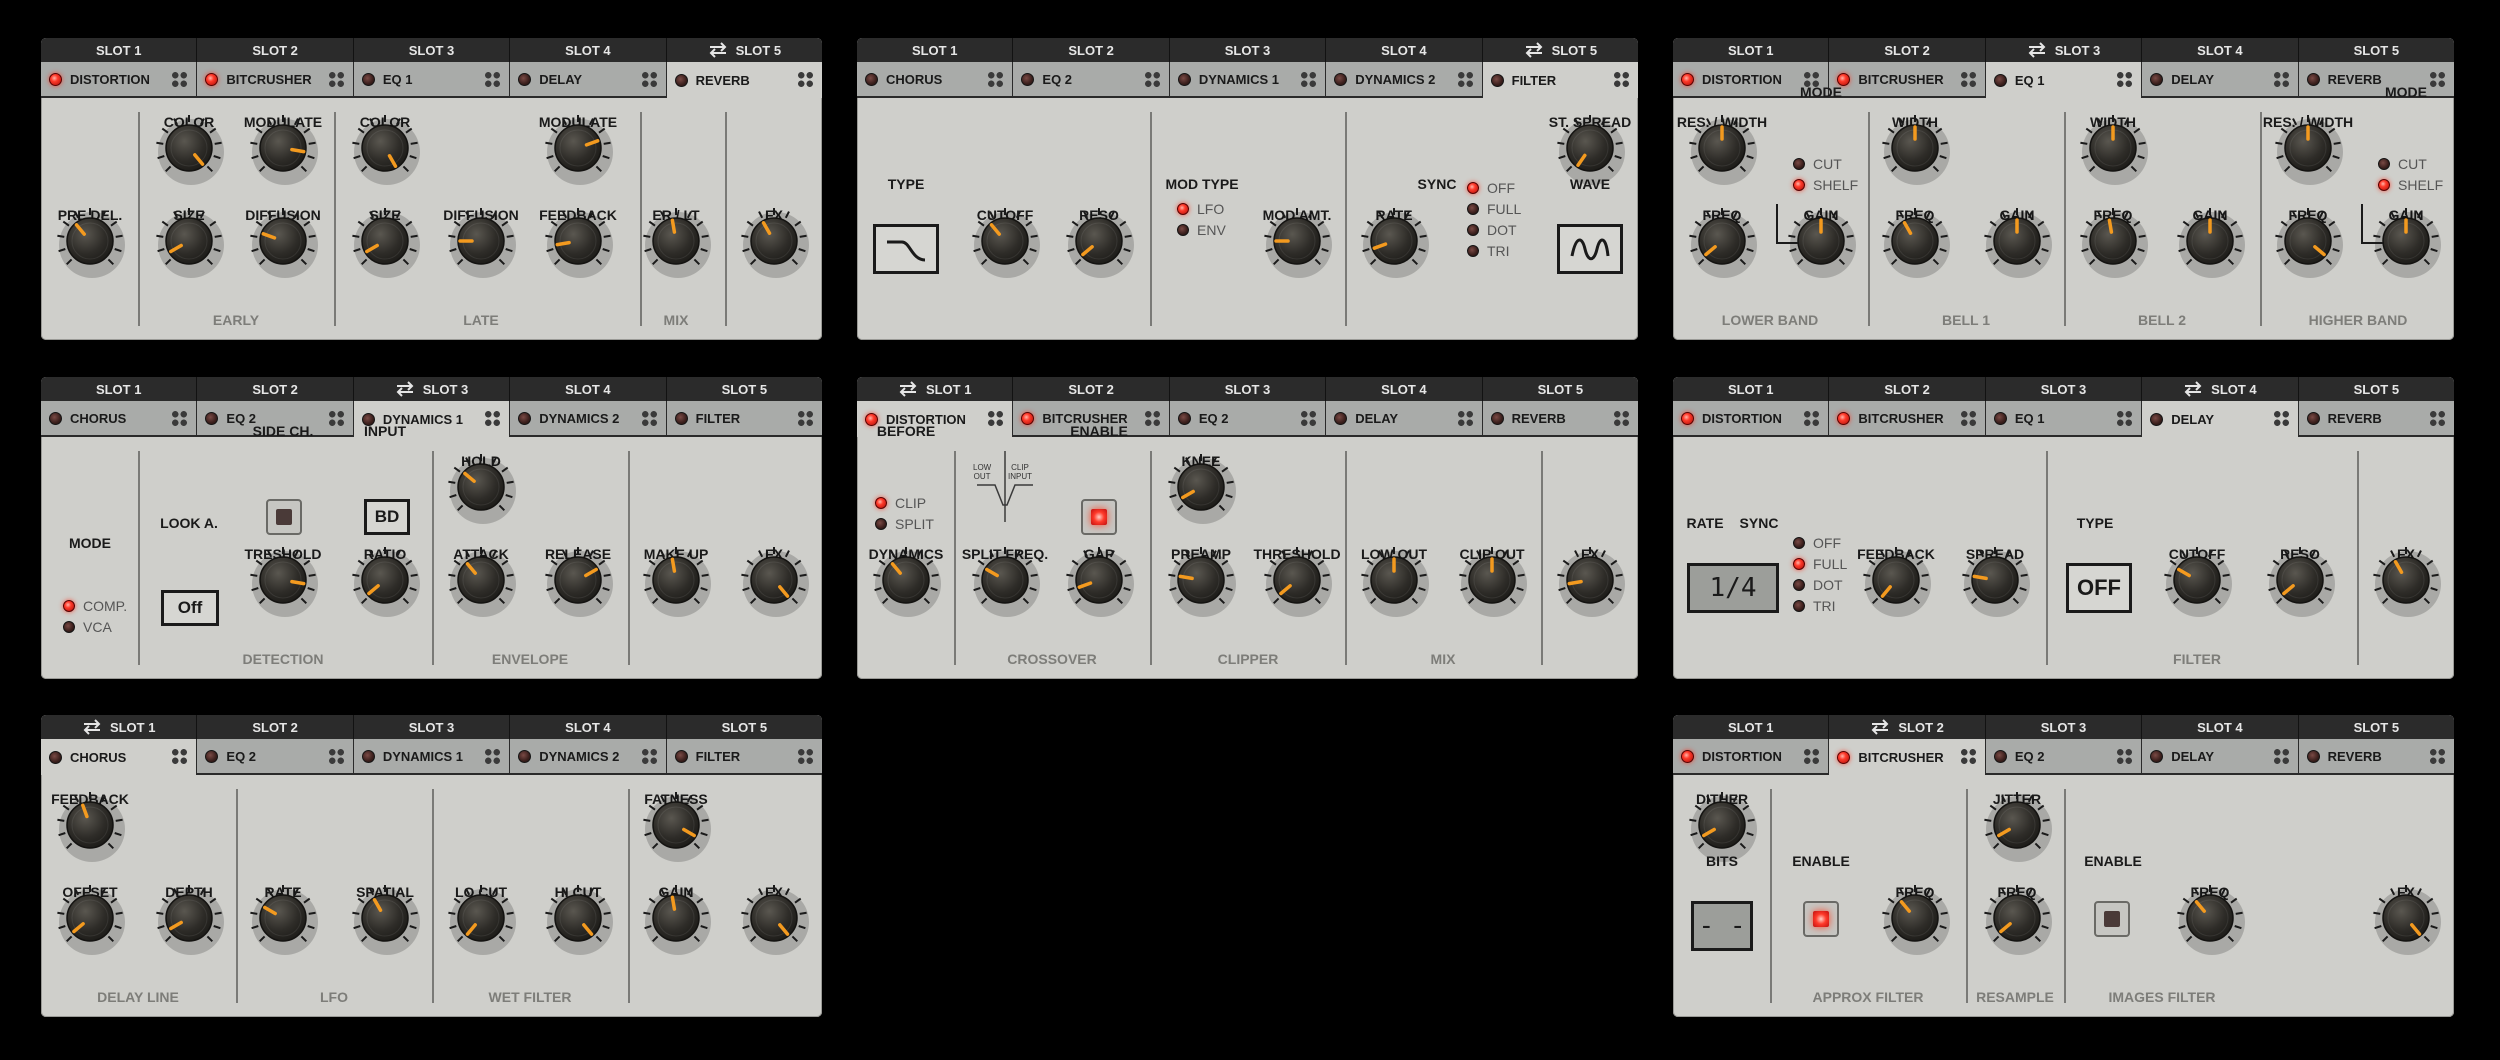 The width and height of the screenshot is (2500, 1060). Describe the element at coordinates (1590, 249) in the screenshot. I see `wave-shape-icon` at that location.